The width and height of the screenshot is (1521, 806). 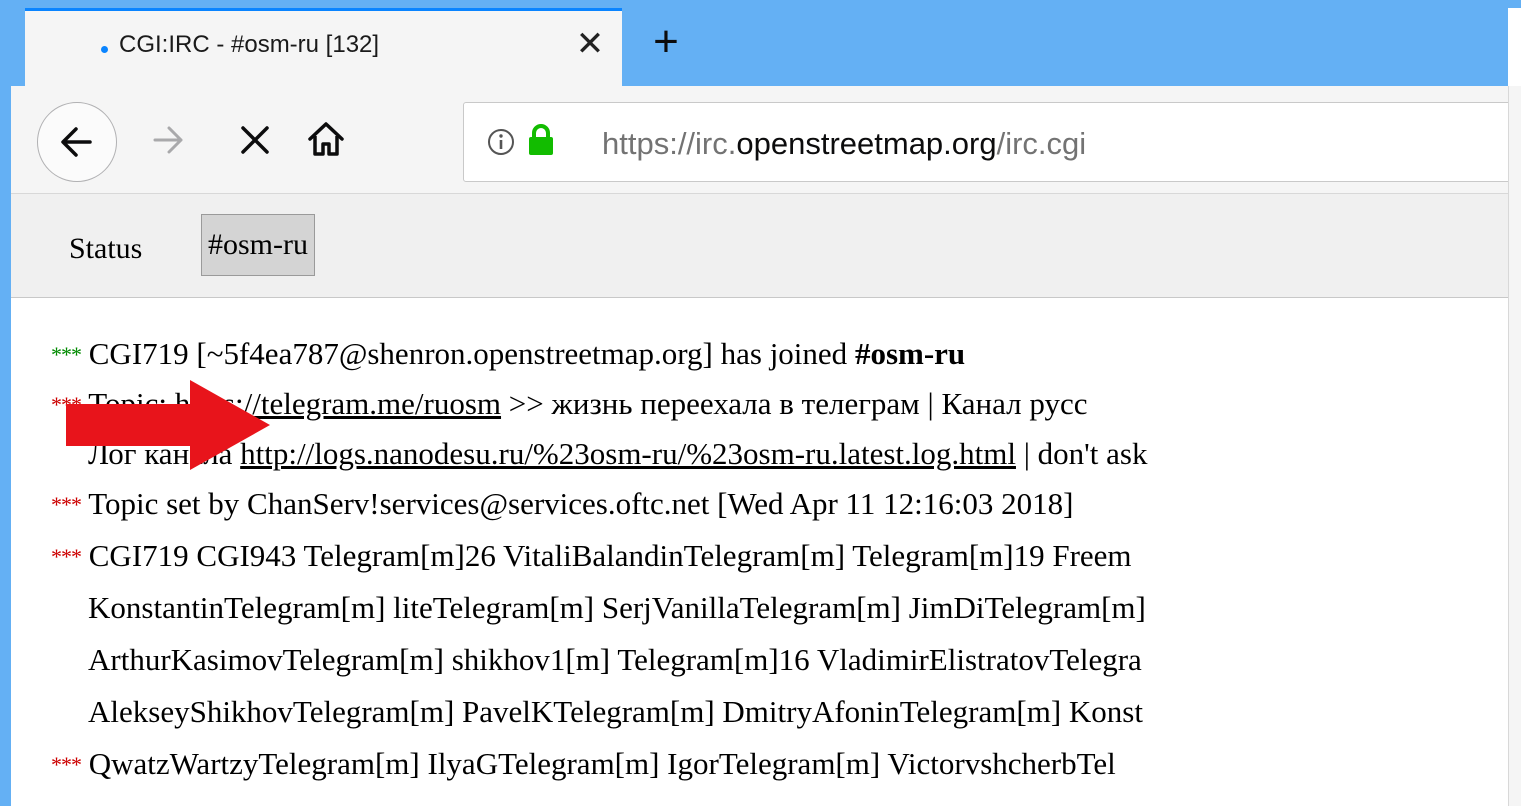 I want to click on tab-loading-dot-icon, so click(x=104, y=49).